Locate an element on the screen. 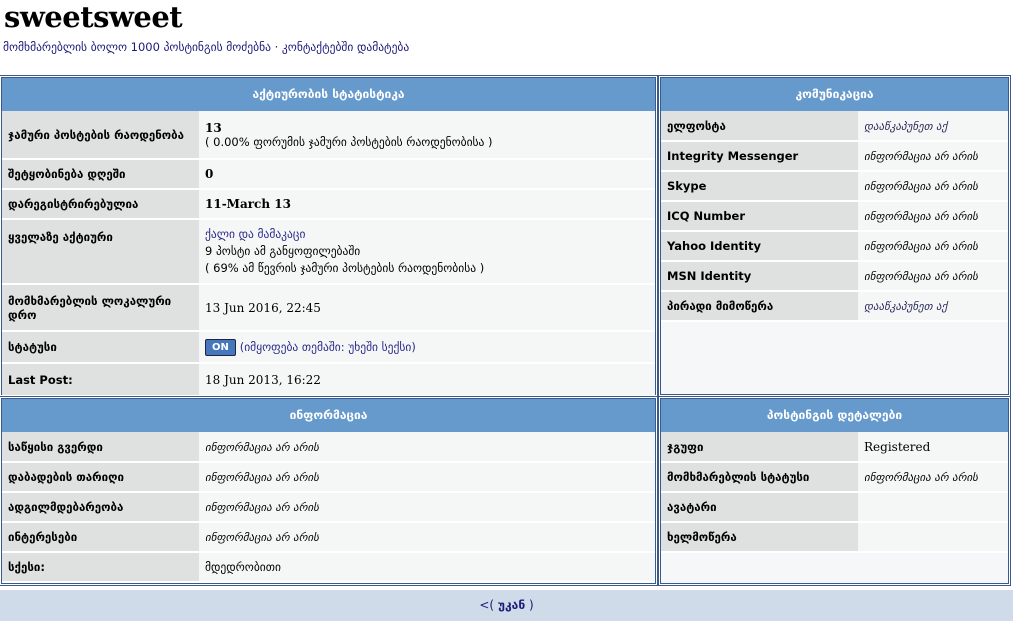 Image resolution: width=1013 pixels, height=621 pixels. table-row: MSN Identity ინფორმაცია არ არის is located at coordinates (834, 276).